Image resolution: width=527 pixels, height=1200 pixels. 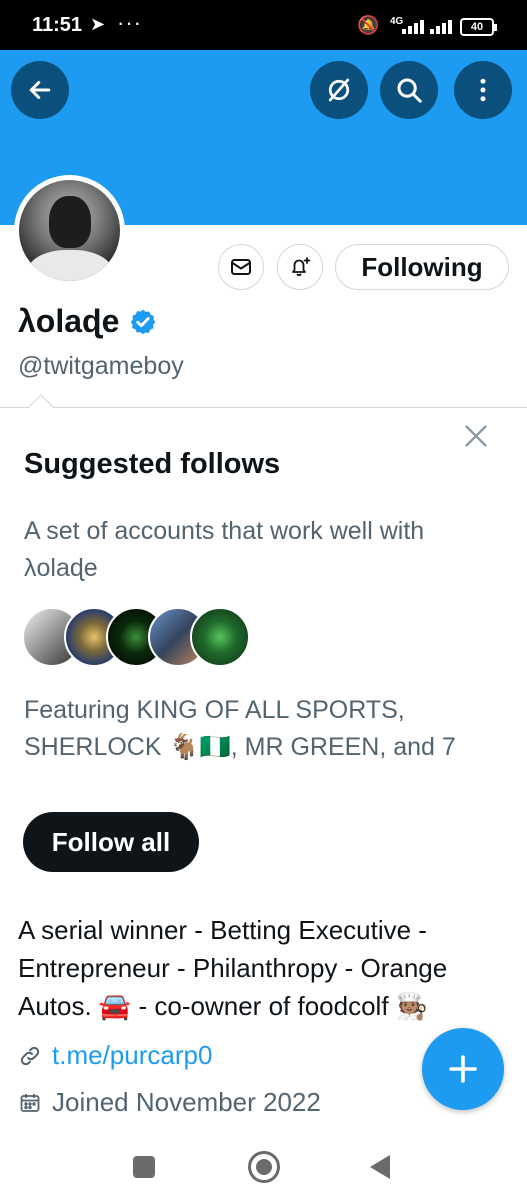 I want to click on suggested-pointer, so click(x=41, y=407).